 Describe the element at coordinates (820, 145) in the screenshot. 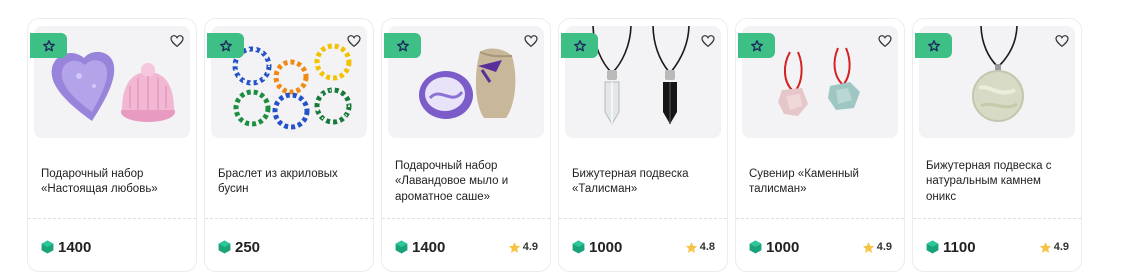

I see `product-card: Сувенир «Каменный талисман» 1000 4.9` at that location.